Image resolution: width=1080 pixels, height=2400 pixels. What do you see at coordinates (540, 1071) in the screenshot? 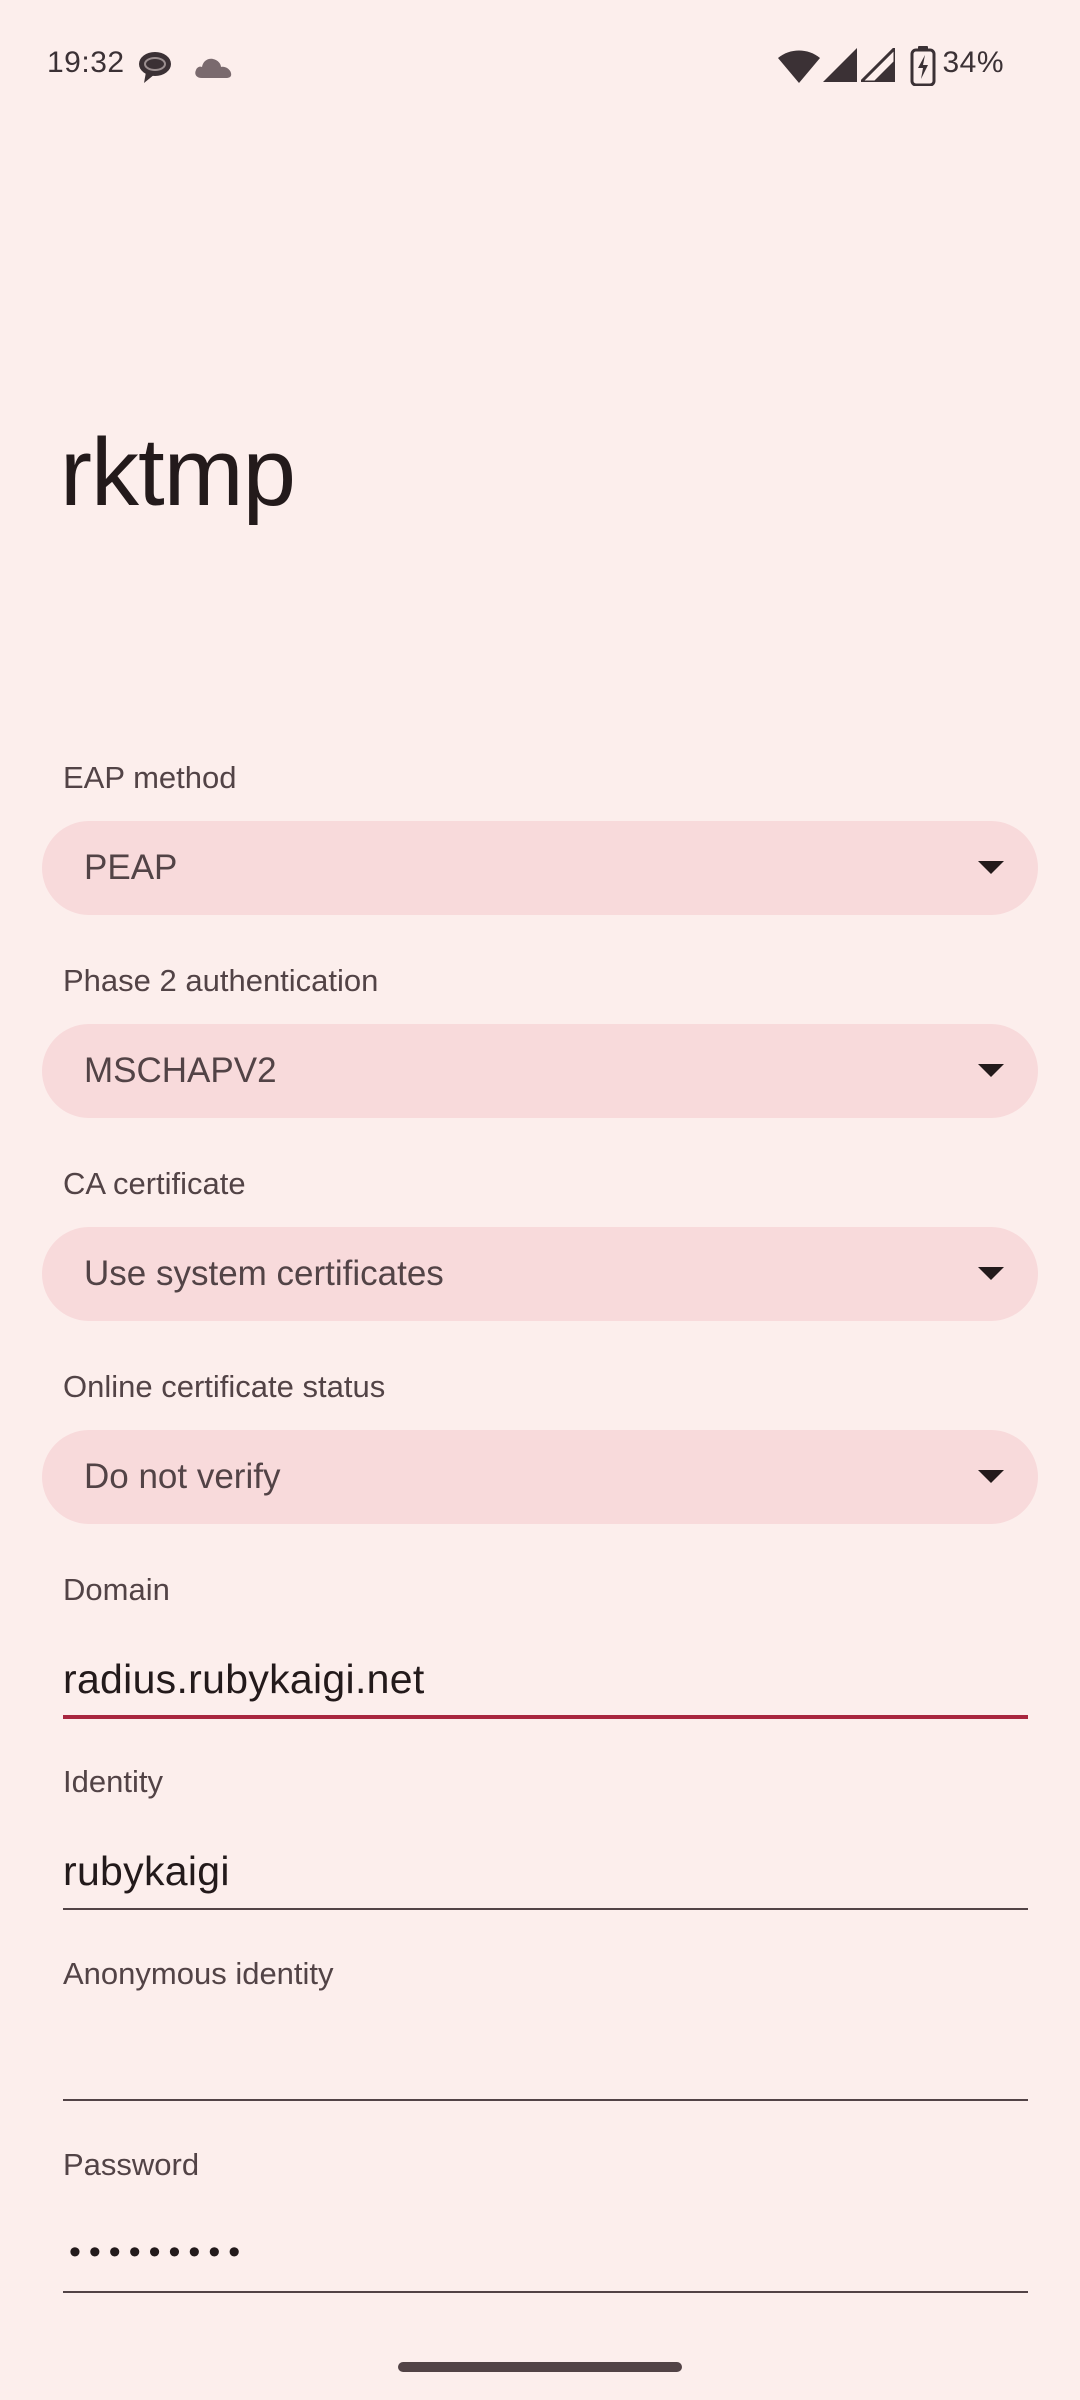
I see `phase2-auth-dropdown: MSCHAPV2` at bounding box center [540, 1071].